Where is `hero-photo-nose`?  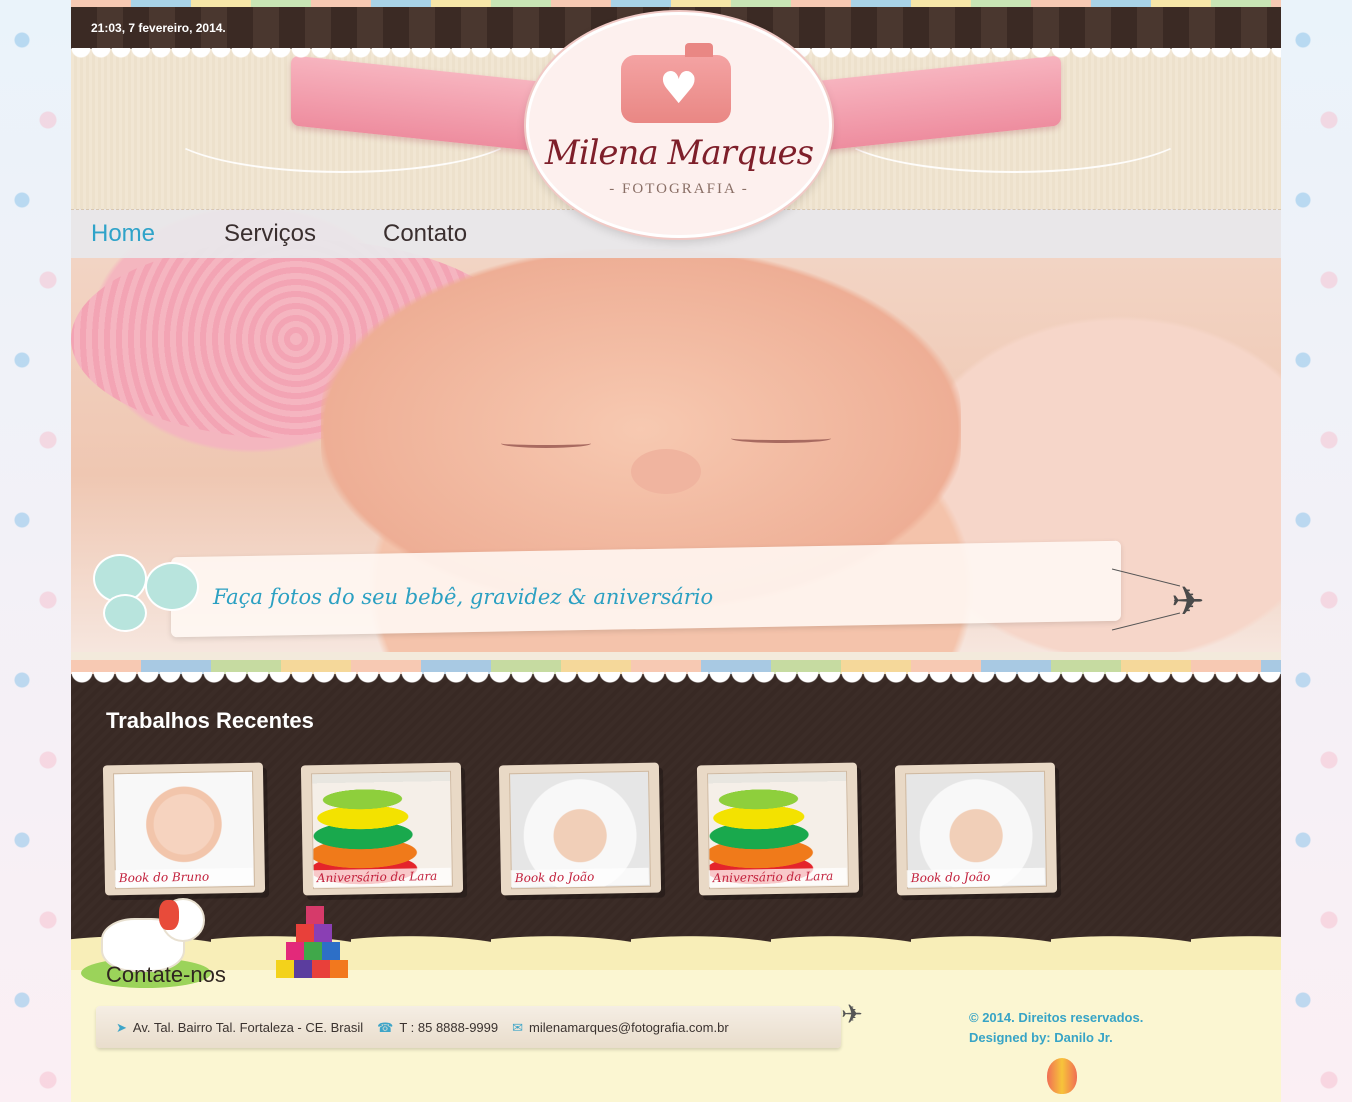 hero-photo-nose is located at coordinates (666, 471).